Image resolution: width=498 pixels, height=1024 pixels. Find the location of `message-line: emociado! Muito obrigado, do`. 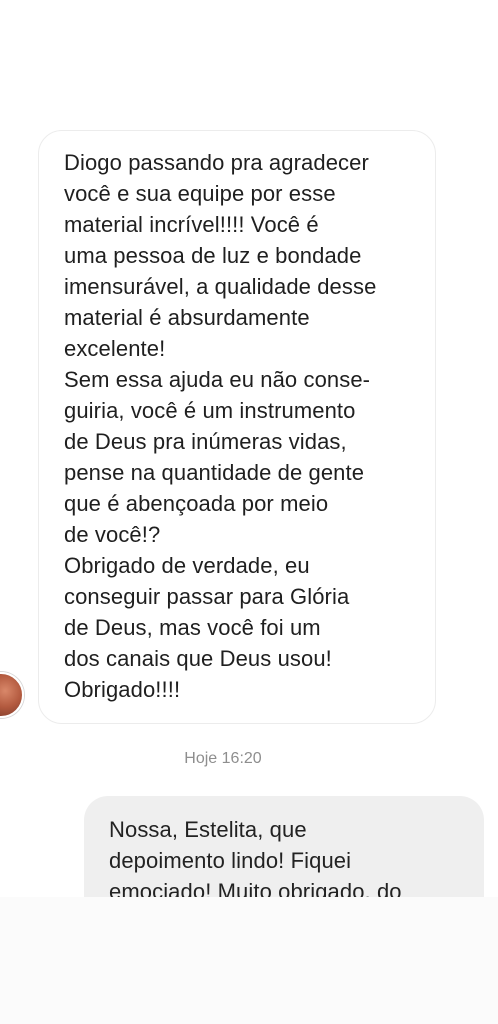

message-line: emociado! Muito obrigado, do is located at coordinates (255, 888).